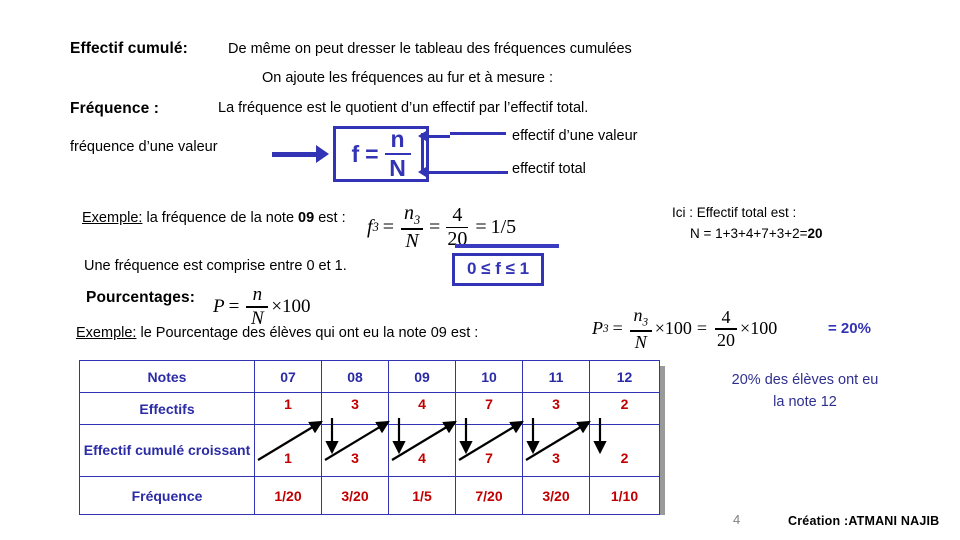 Image resolution: width=960 pixels, height=540 pixels. Describe the element at coordinates (257, 306) in the screenshot. I see `pourcentage-fraction: n N` at that location.